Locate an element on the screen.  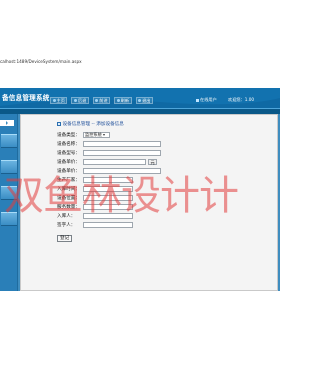
collapse-arrow-icon is located at coordinates (7, 123).